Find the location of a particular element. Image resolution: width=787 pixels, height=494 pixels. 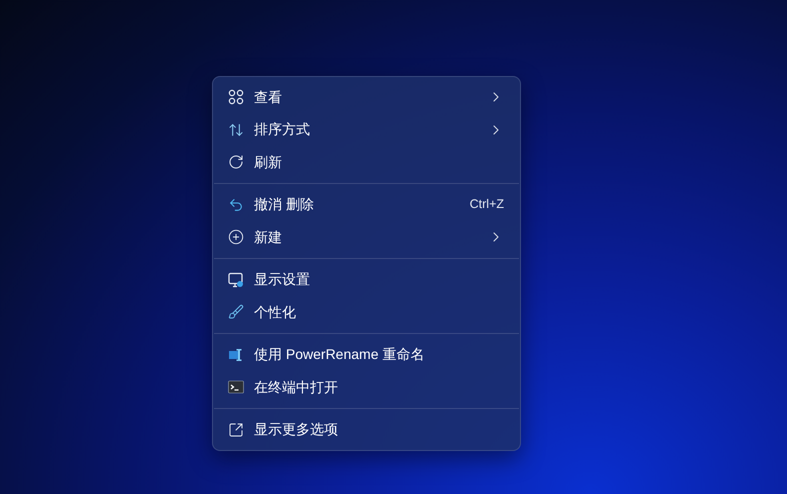

menu-item: 使用 PowerRename 重命名 is located at coordinates (366, 354).